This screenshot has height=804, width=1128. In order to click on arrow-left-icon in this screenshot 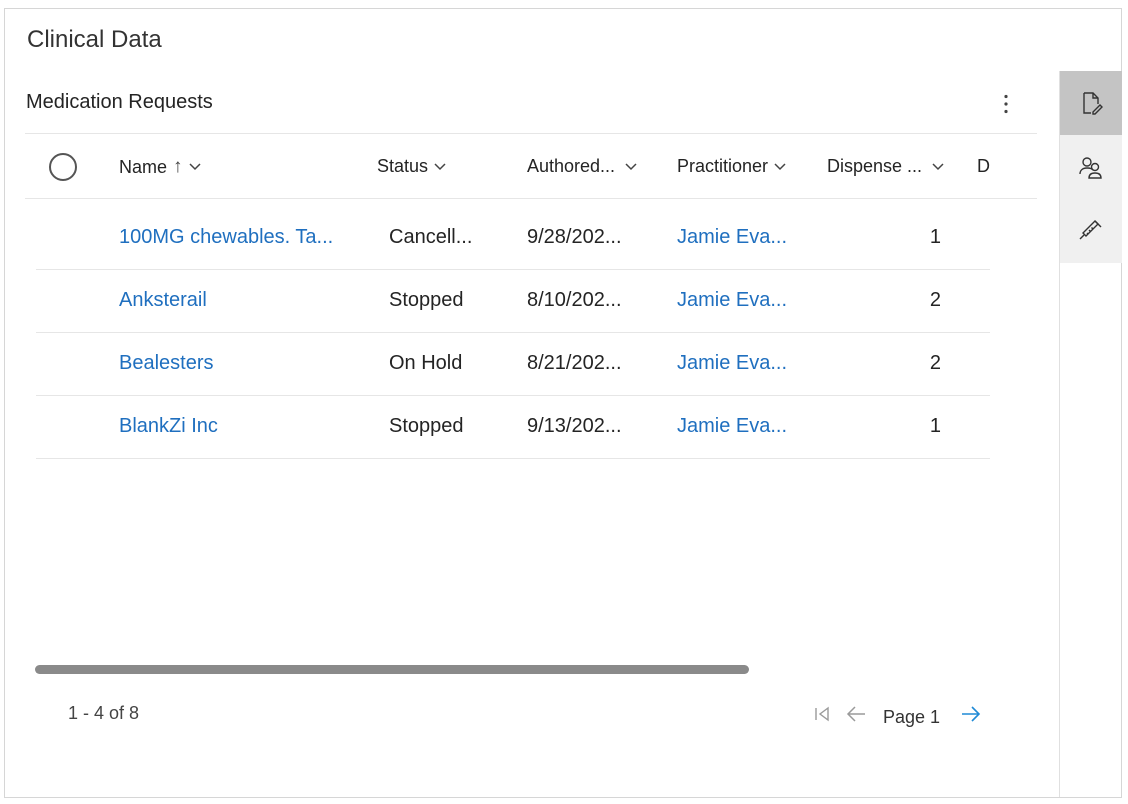, I will do `click(855, 714)`.